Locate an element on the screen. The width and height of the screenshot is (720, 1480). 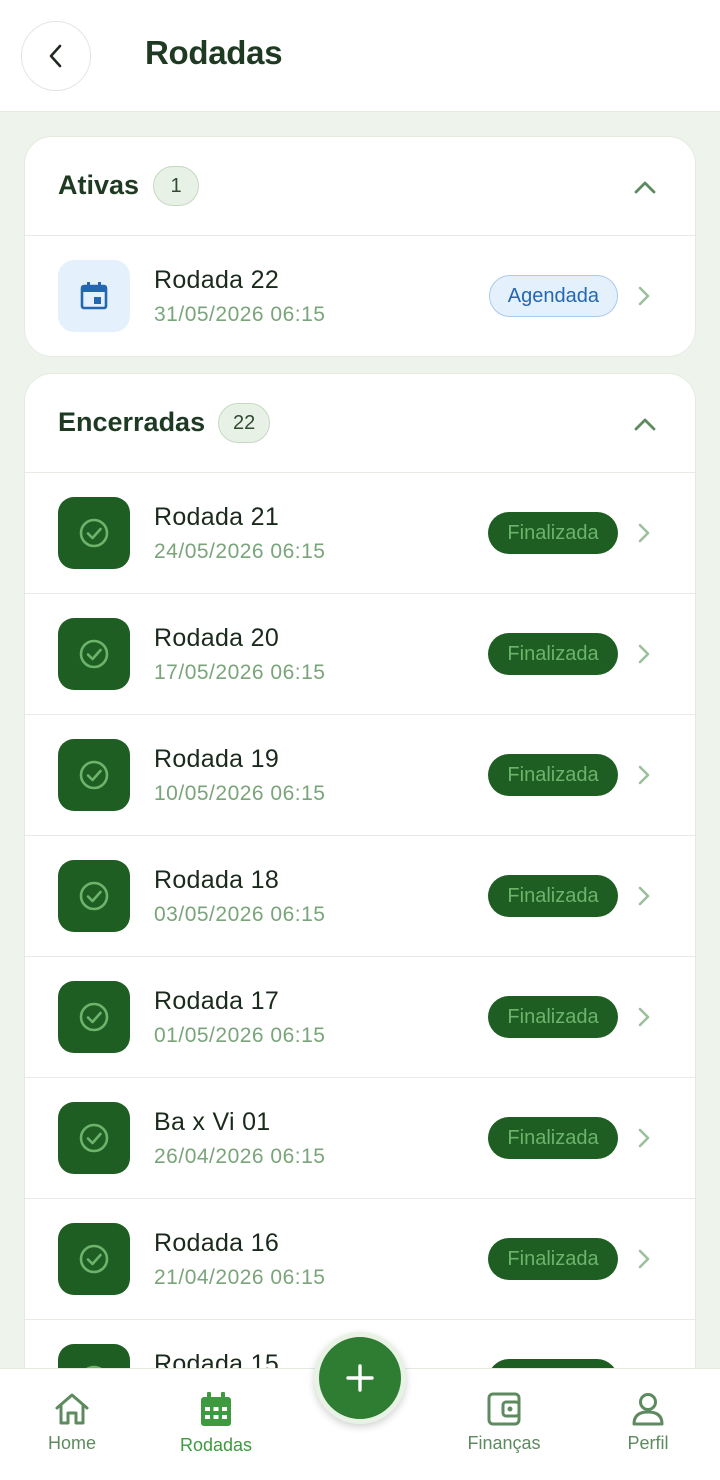
round-name: Rodada 22 is located at coordinates (217, 280).